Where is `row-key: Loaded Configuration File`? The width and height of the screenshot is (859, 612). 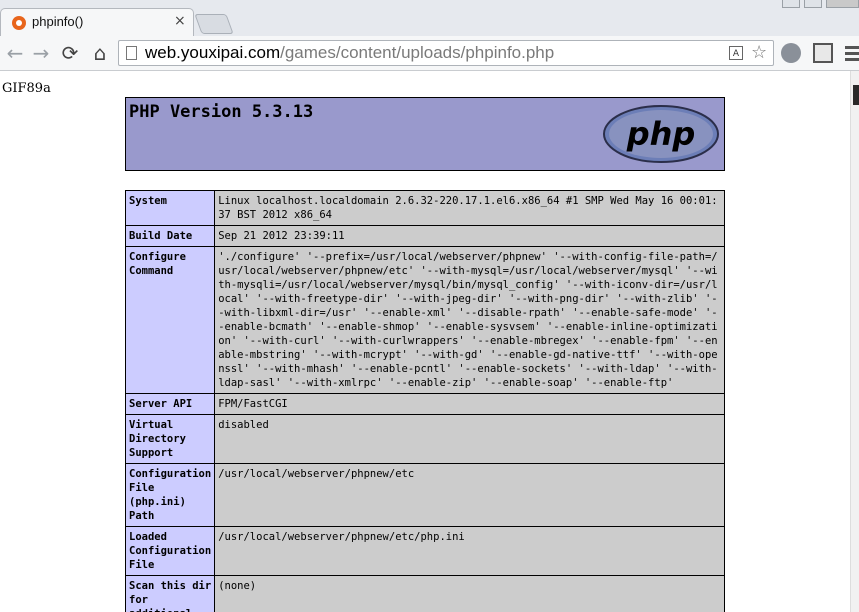
row-key: Loaded Configuration File is located at coordinates (170, 551).